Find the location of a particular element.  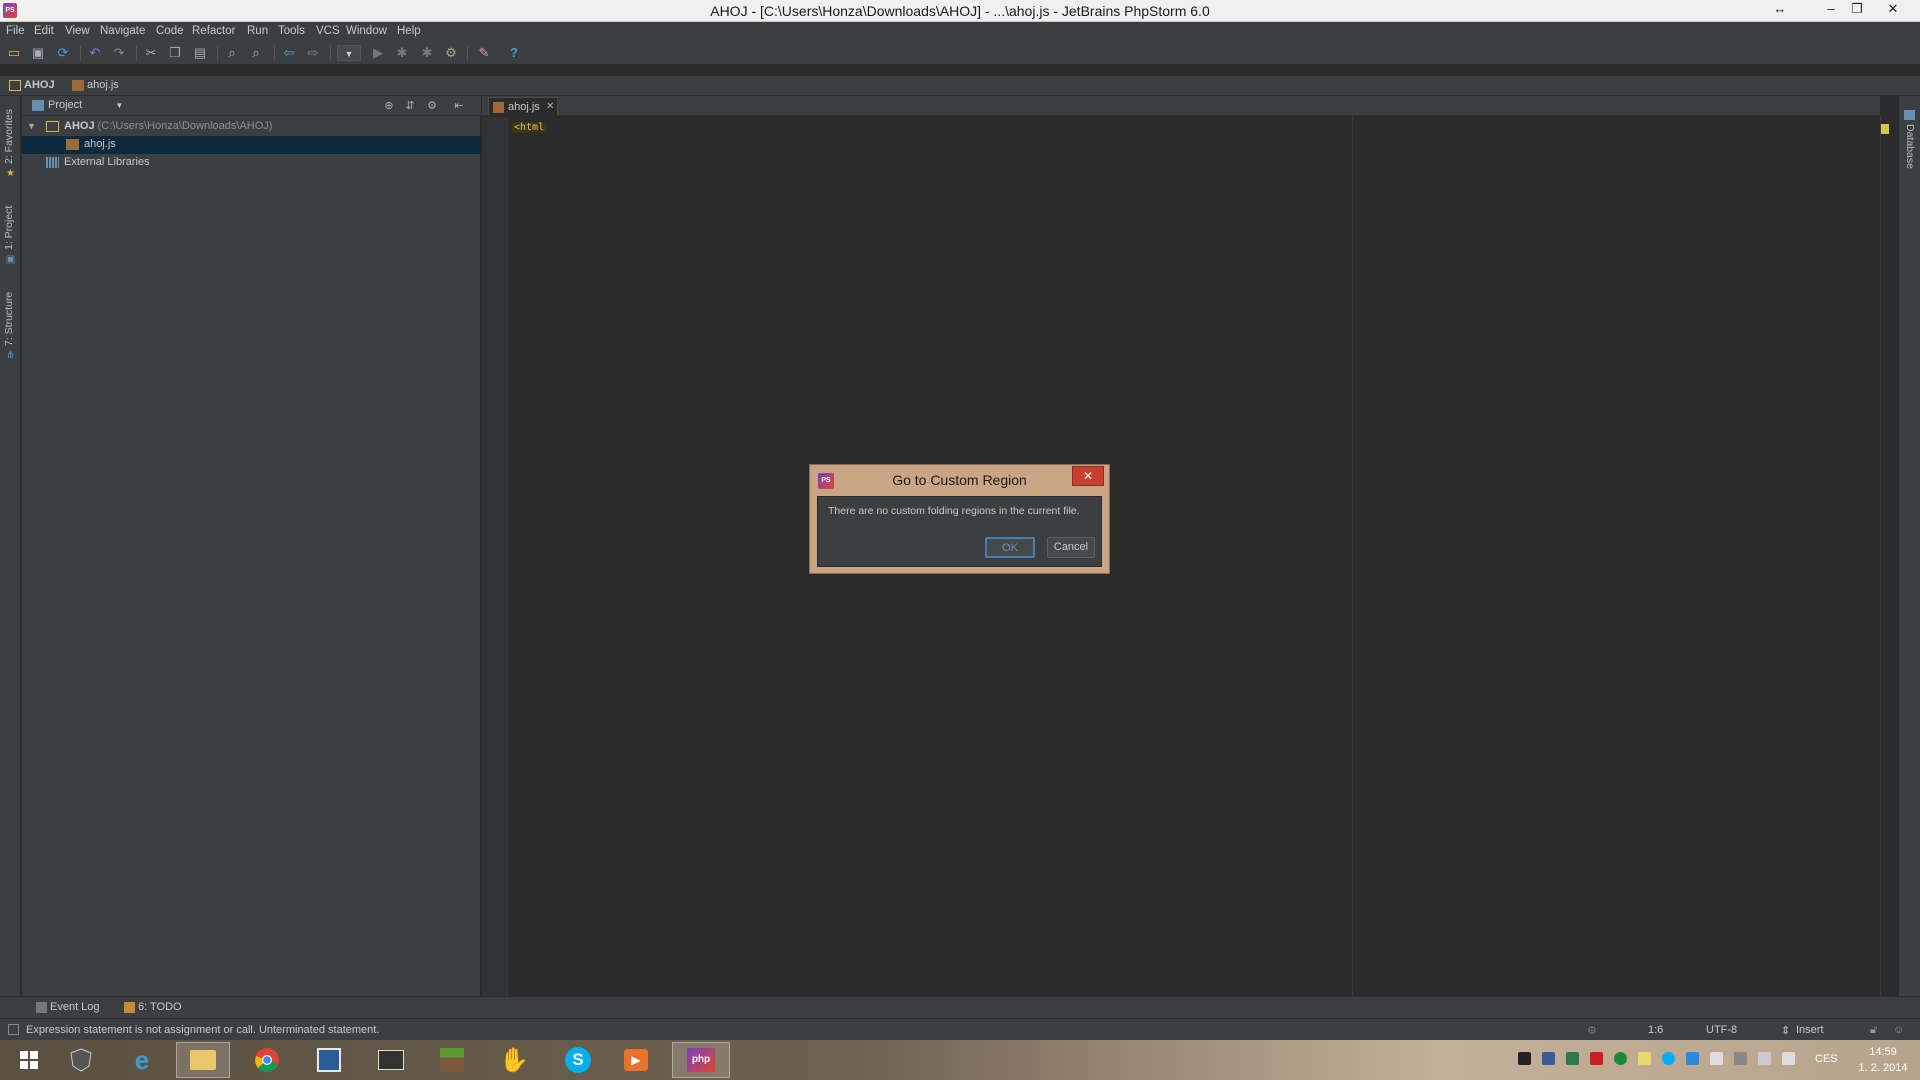

close-tab-icon: ✕ is located at coordinates (550, 106).